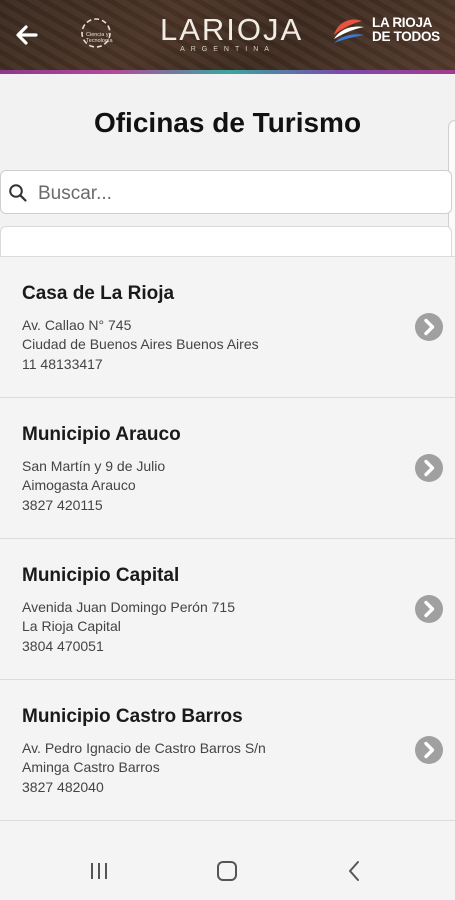  What do you see at coordinates (355, 871) in the screenshot?
I see `nav-back-icon` at bounding box center [355, 871].